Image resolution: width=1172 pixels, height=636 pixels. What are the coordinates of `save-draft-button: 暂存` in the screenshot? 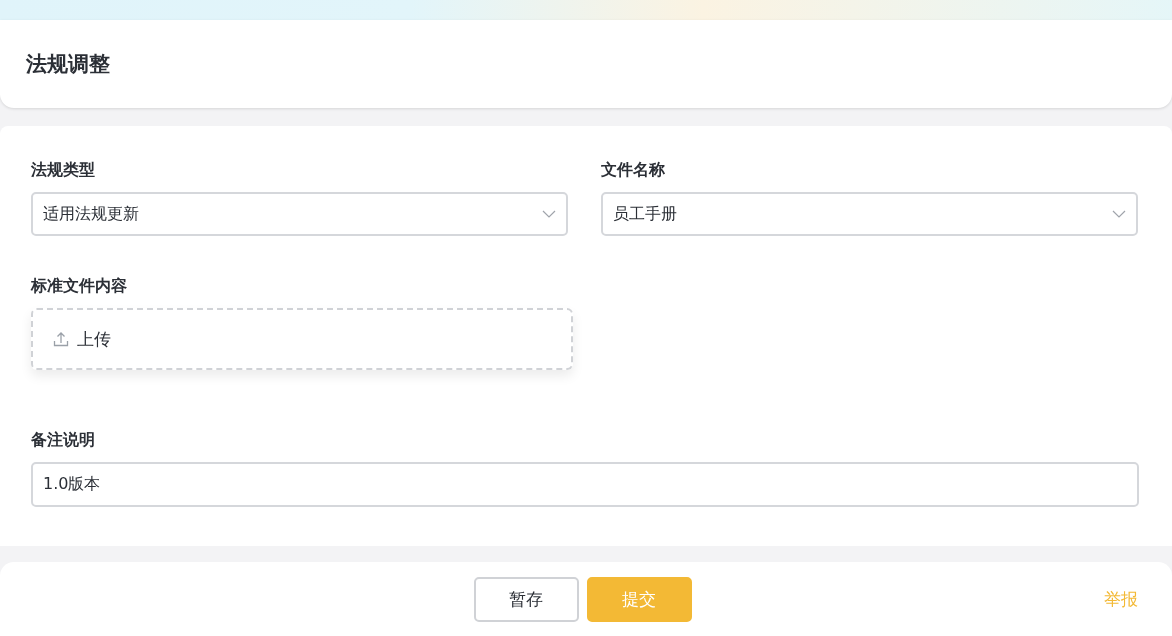 It's located at (526, 599).